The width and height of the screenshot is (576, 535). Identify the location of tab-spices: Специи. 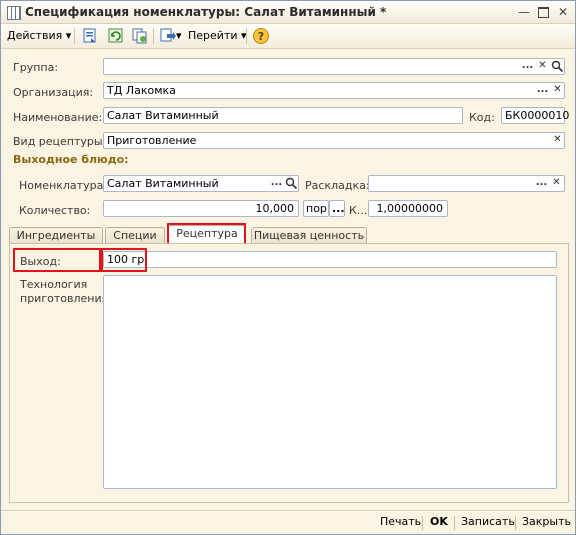
(135, 235).